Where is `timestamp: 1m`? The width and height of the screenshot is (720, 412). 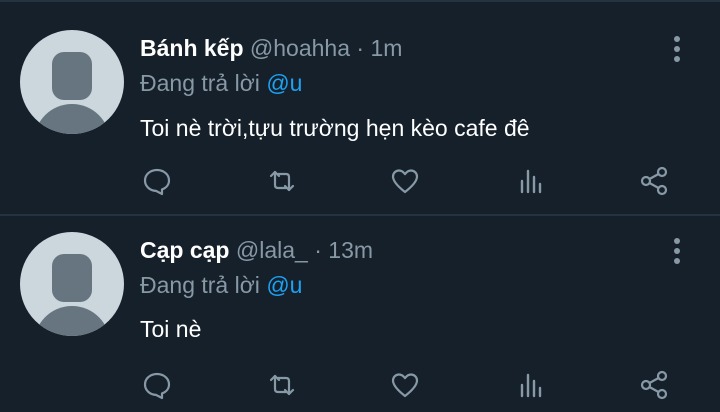 timestamp: 1m is located at coordinates (386, 48).